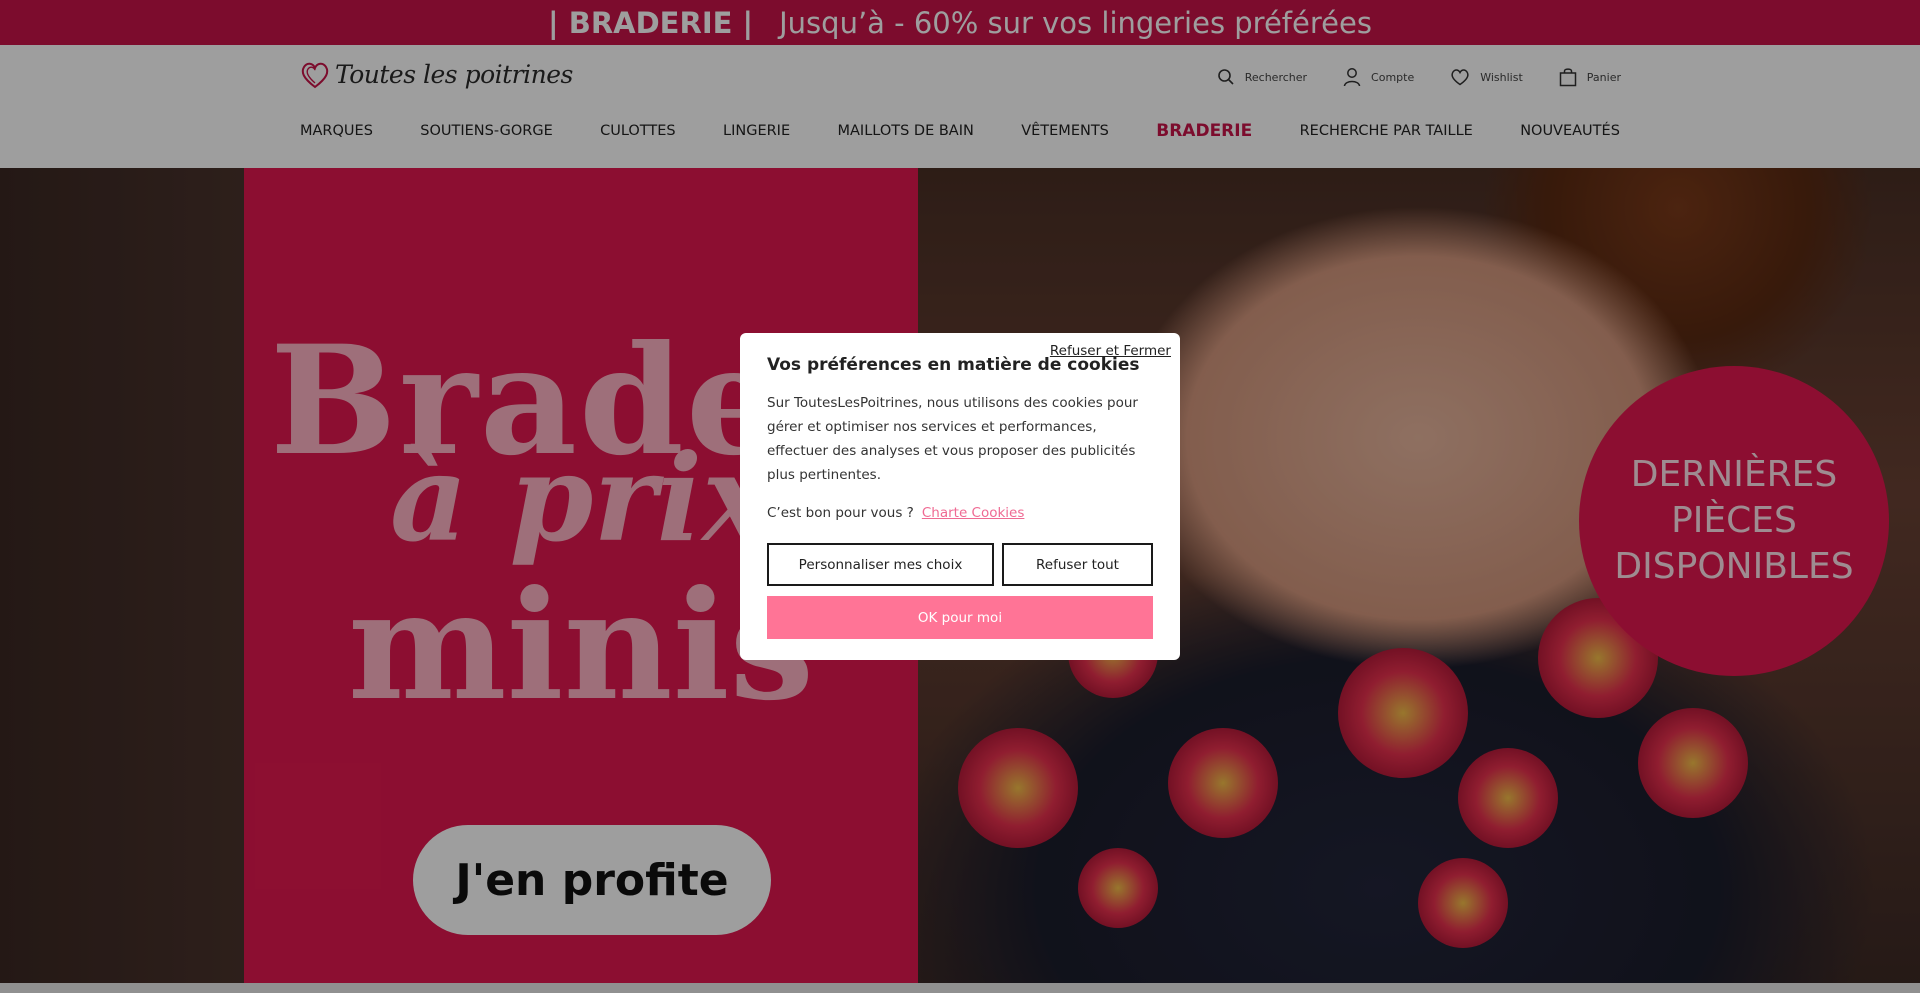 The image size is (1920, 993). Describe the element at coordinates (880, 564) in the screenshot. I see `customize-choices-button: Personnaliser mes choix` at that location.